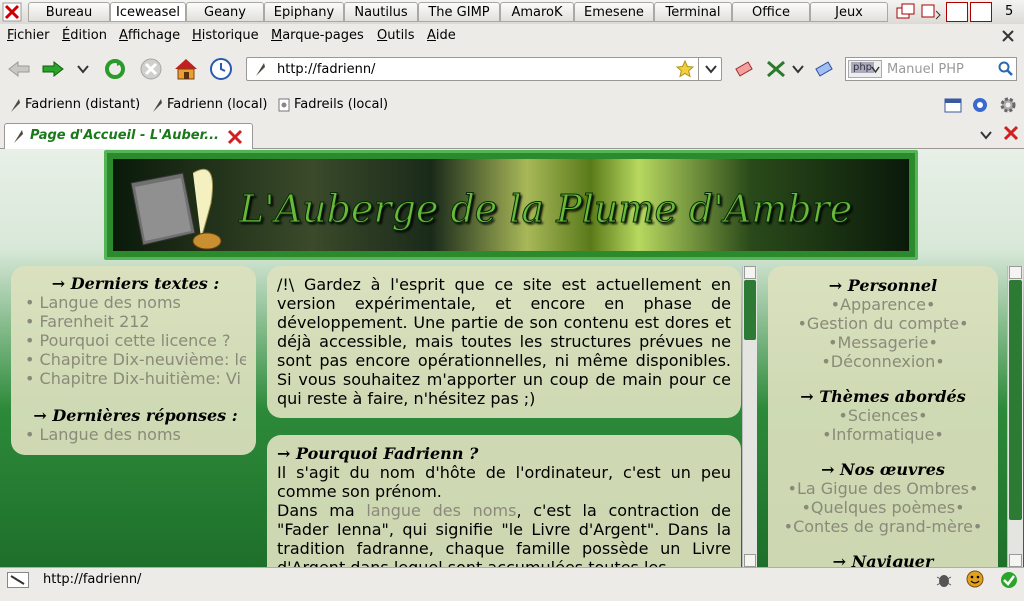  What do you see at coordinates (883, 396) in the screenshot?
I see `themes-title: → Thèmes abordés` at bounding box center [883, 396].